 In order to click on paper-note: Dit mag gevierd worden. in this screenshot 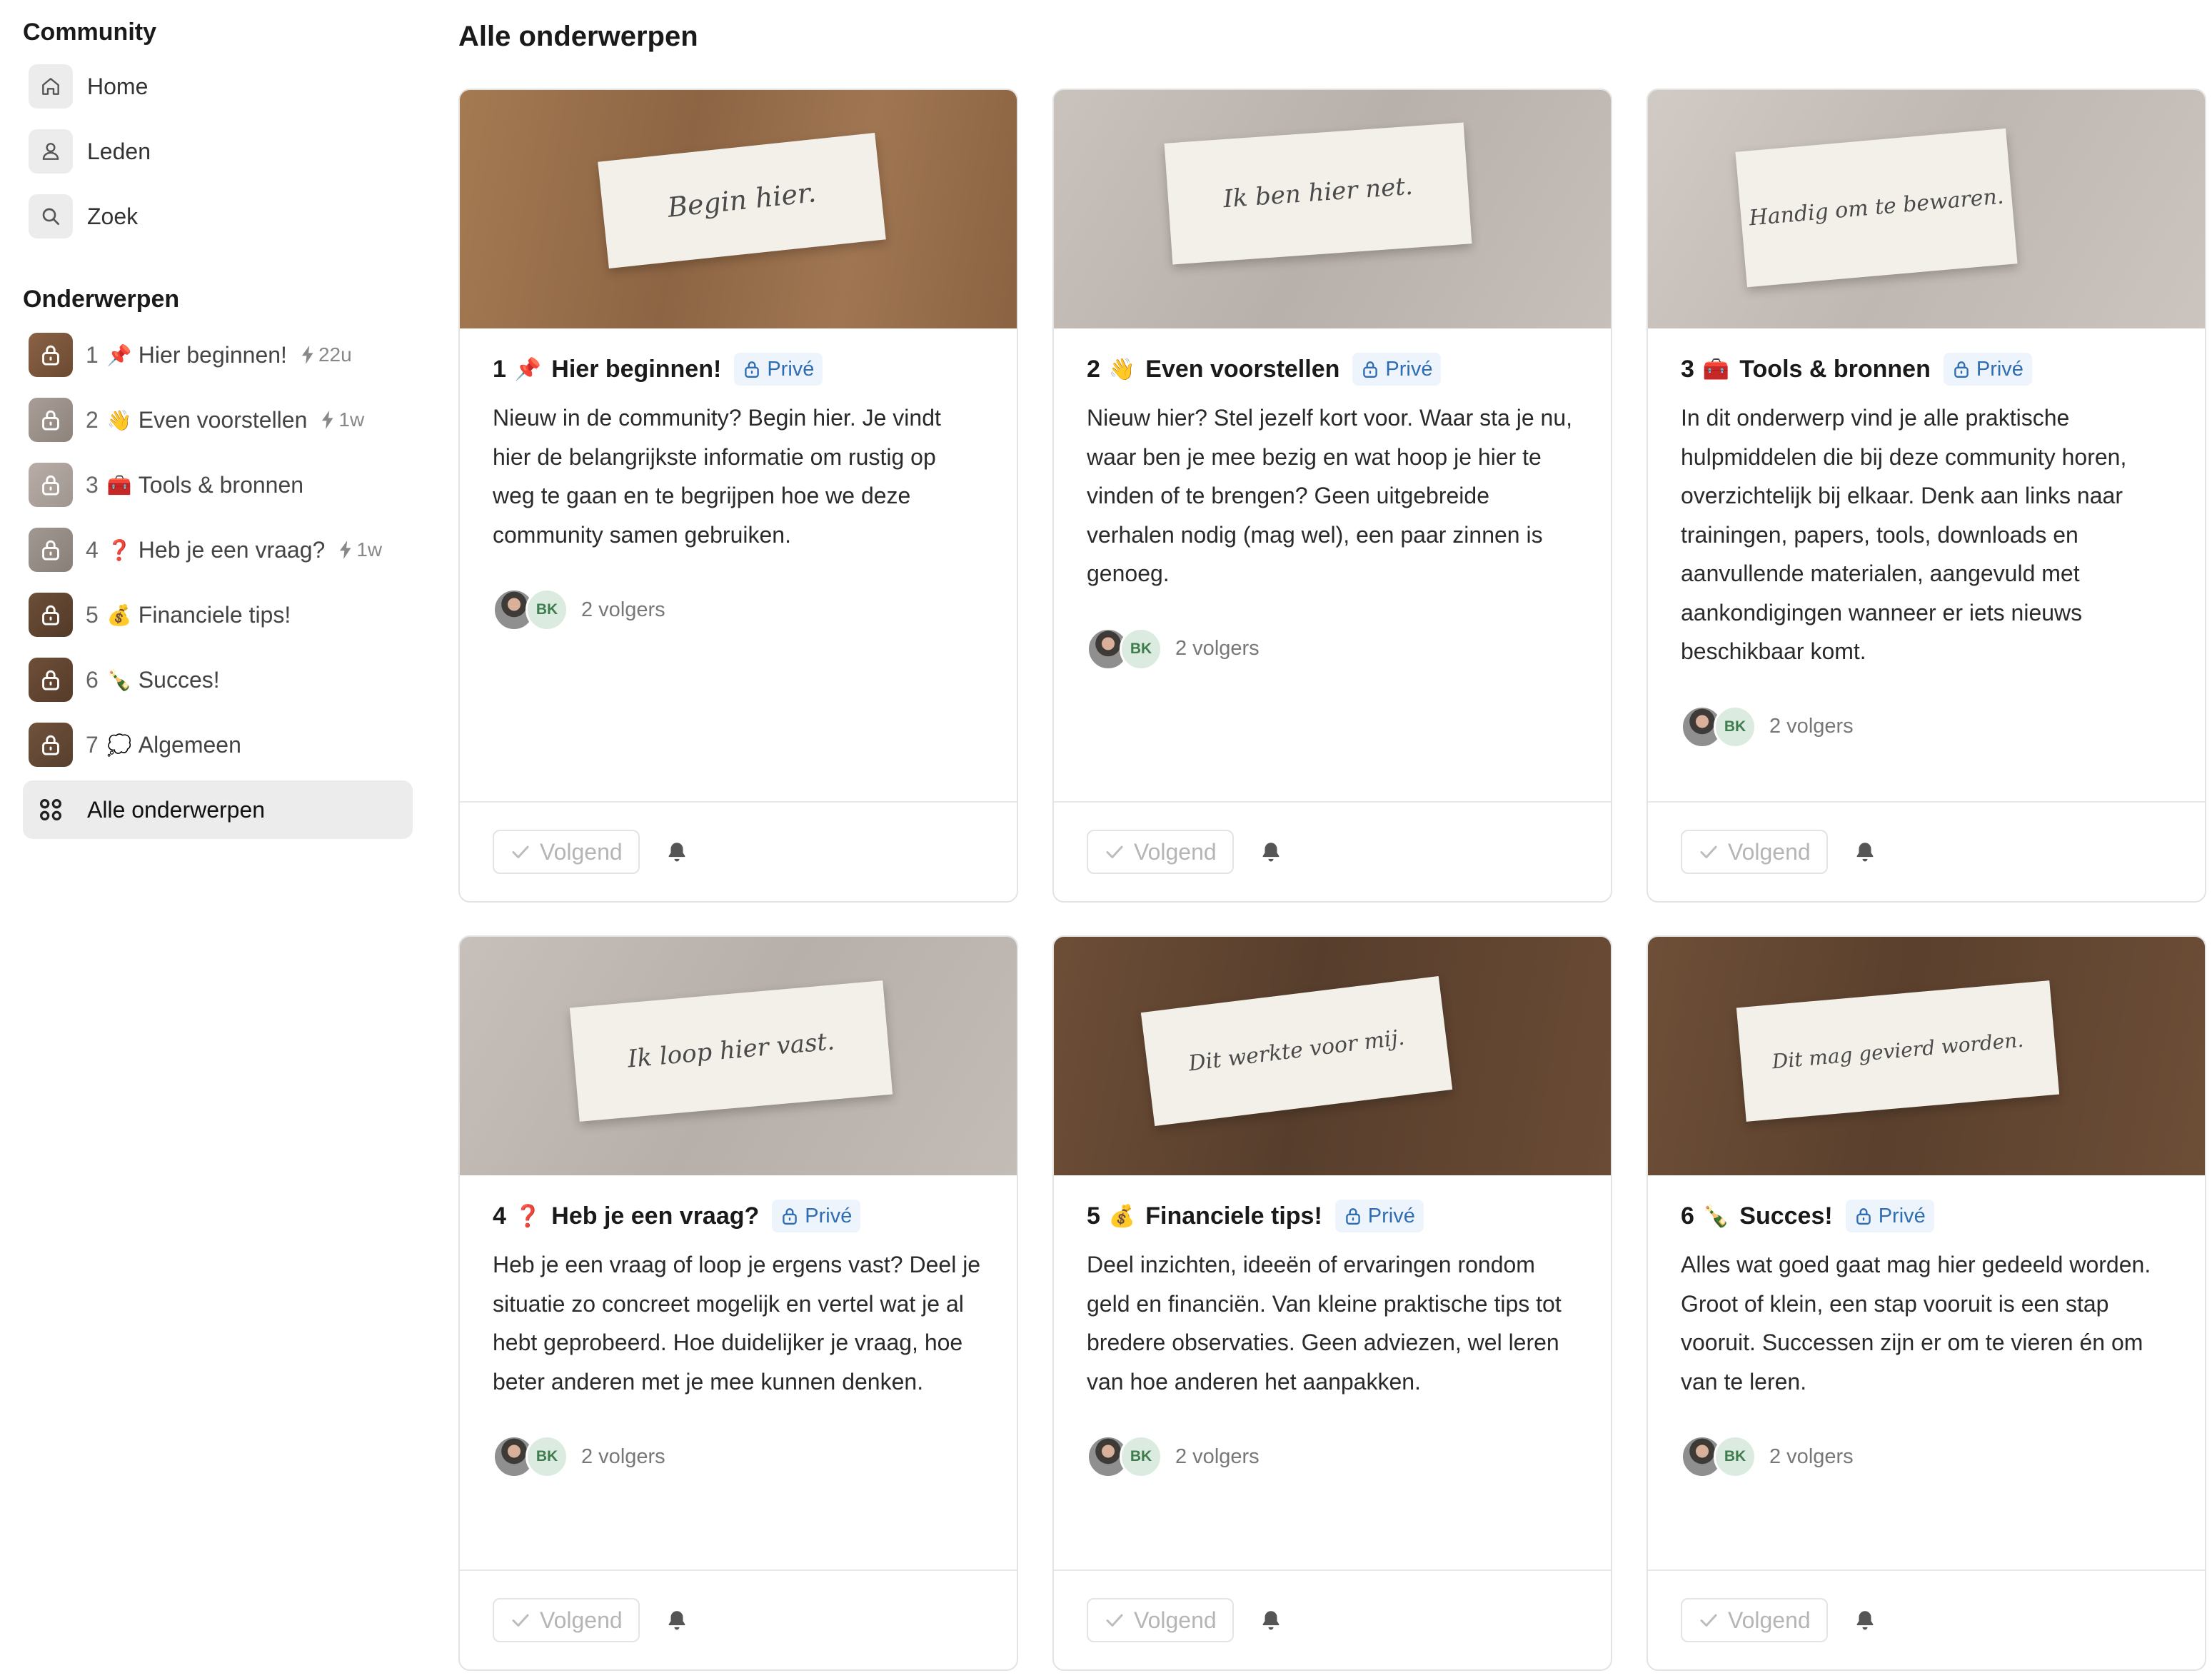, I will do `click(1898, 1051)`.